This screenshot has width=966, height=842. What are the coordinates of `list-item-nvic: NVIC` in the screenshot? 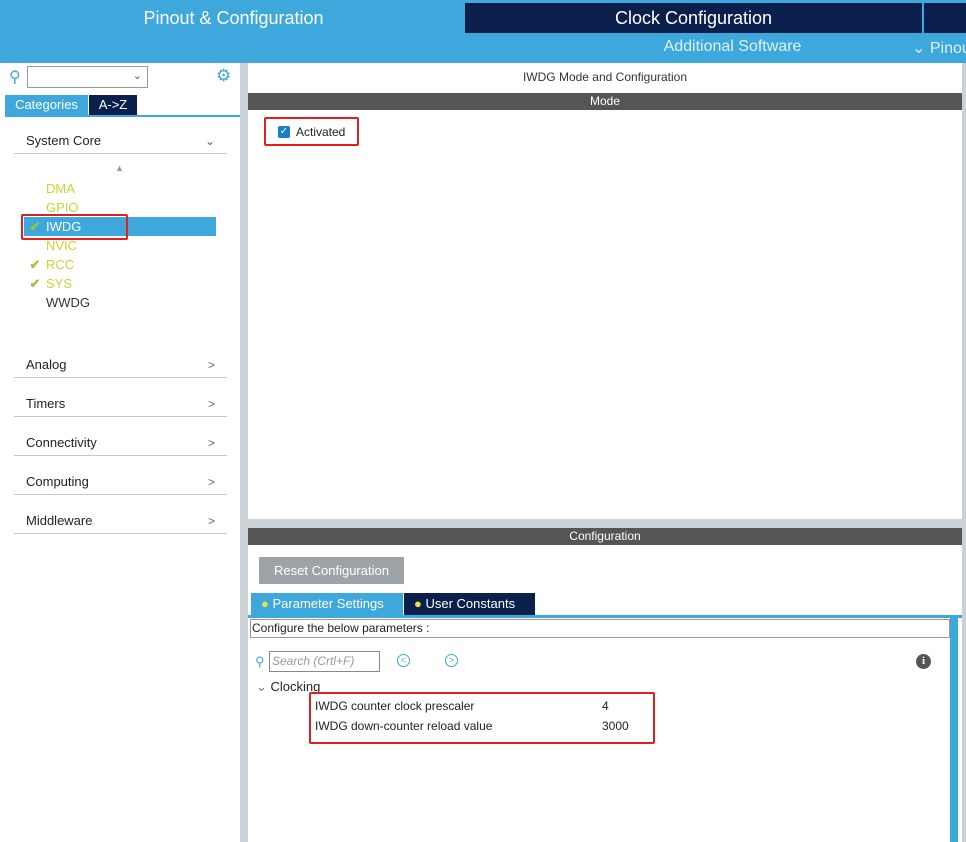 It's located at (120, 245).